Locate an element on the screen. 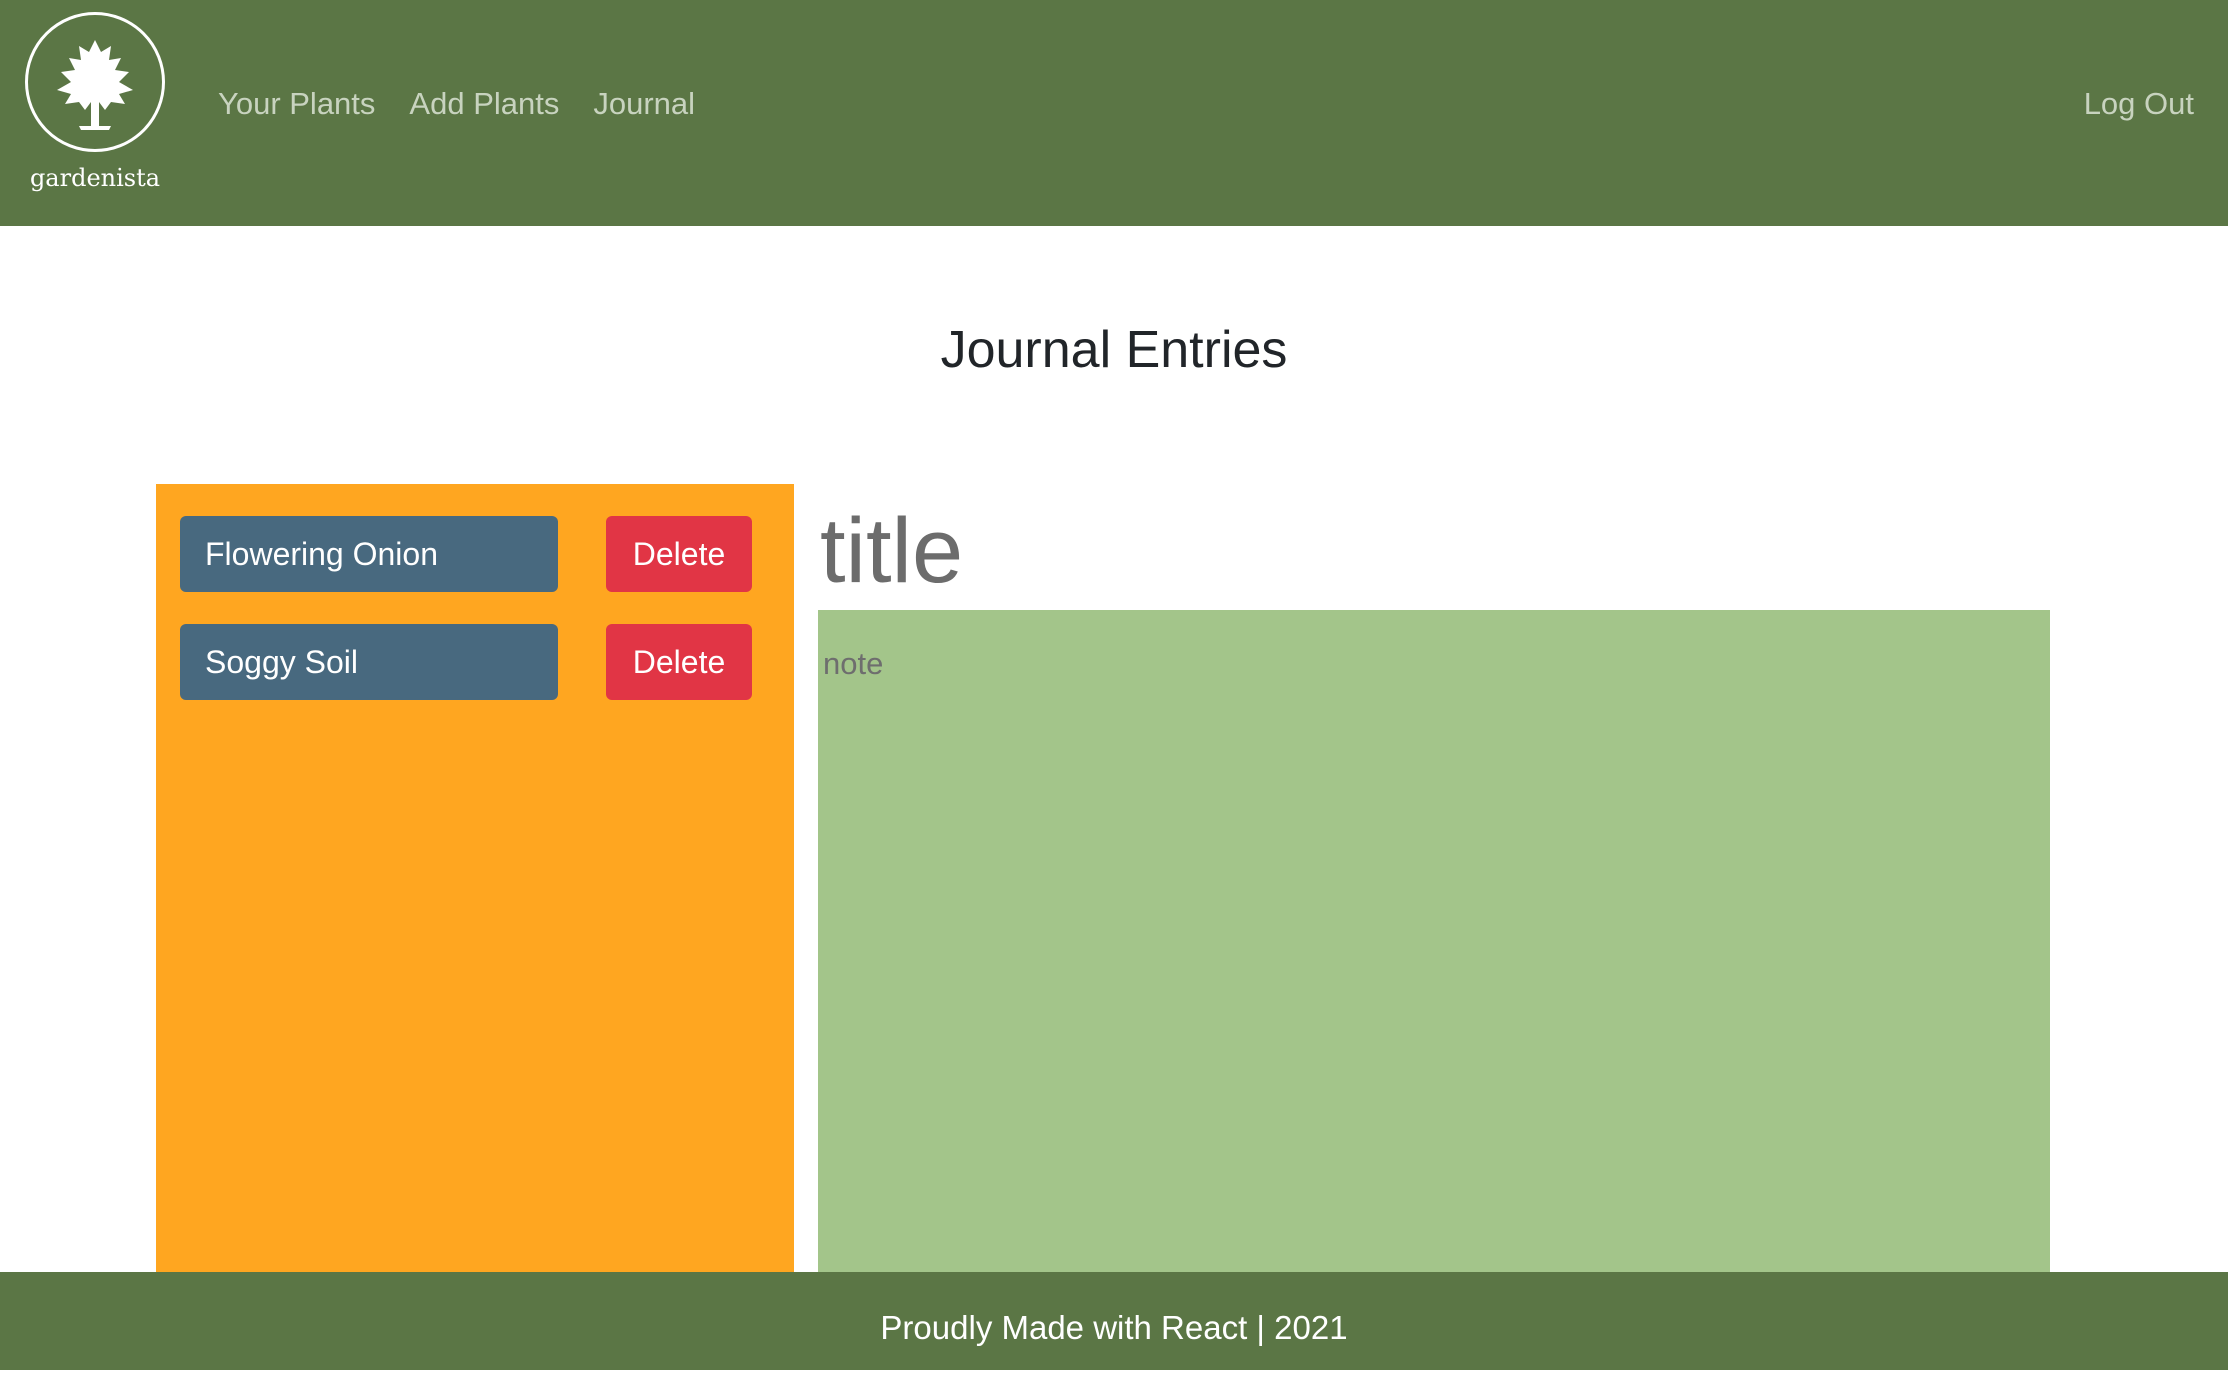 The height and width of the screenshot is (1384, 2228). list-item: Flowering Onion Delete is located at coordinates (466, 554).